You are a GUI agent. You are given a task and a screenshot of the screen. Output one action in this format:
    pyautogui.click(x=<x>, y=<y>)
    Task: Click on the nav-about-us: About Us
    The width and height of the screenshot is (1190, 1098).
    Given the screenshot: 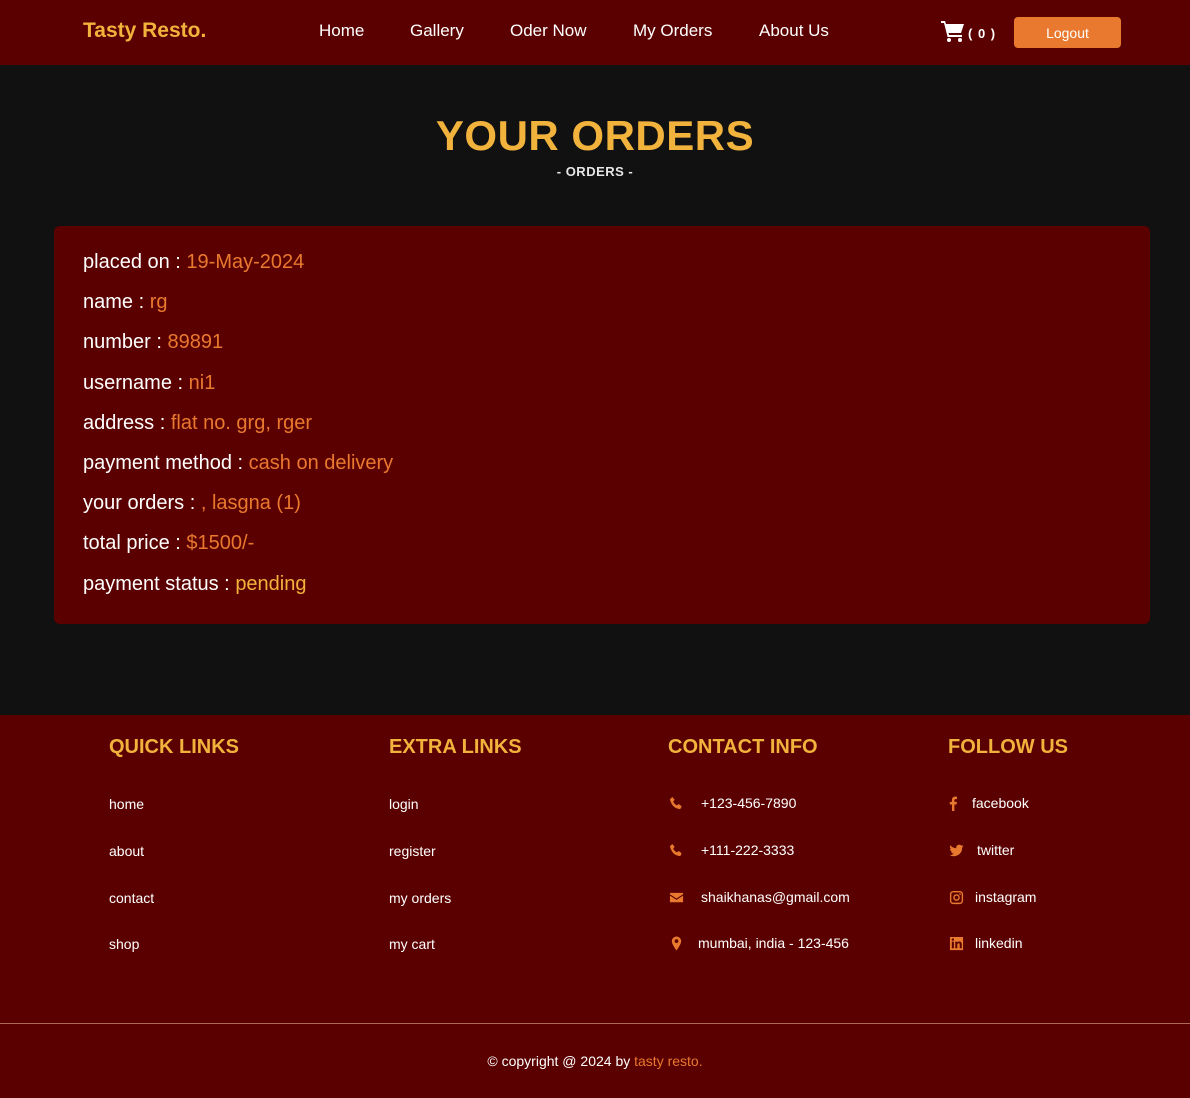 What is the action you would take?
    pyautogui.click(x=794, y=31)
    